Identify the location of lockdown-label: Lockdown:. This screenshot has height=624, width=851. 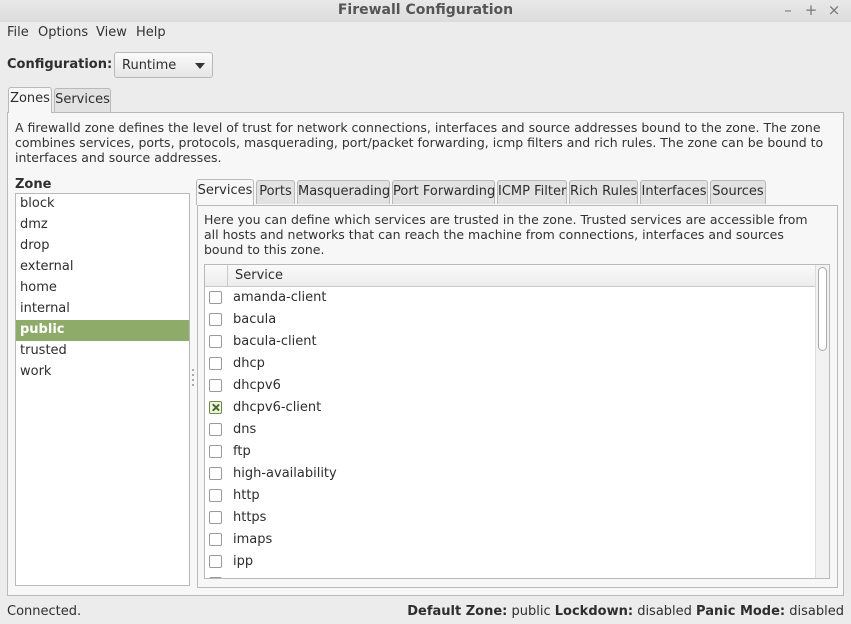
(594, 611).